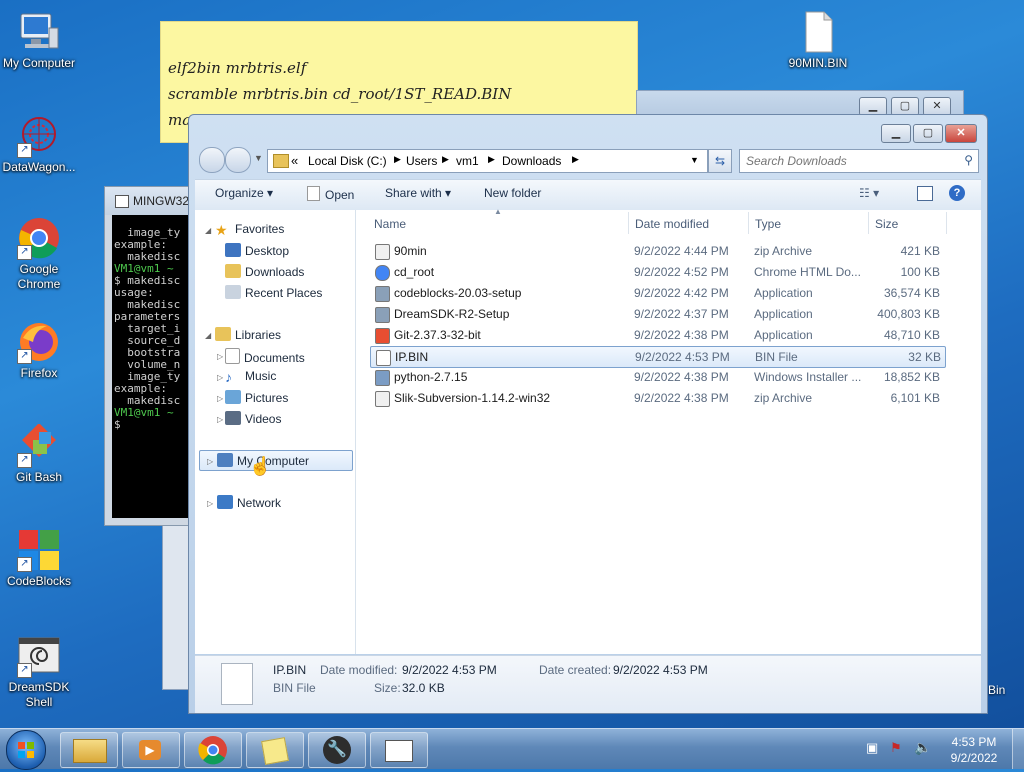 This screenshot has height=772, width=1024. Describe the element at coordinates (250, 377) in the screenshot. I see `nav-music: ♪ Music` at that location.